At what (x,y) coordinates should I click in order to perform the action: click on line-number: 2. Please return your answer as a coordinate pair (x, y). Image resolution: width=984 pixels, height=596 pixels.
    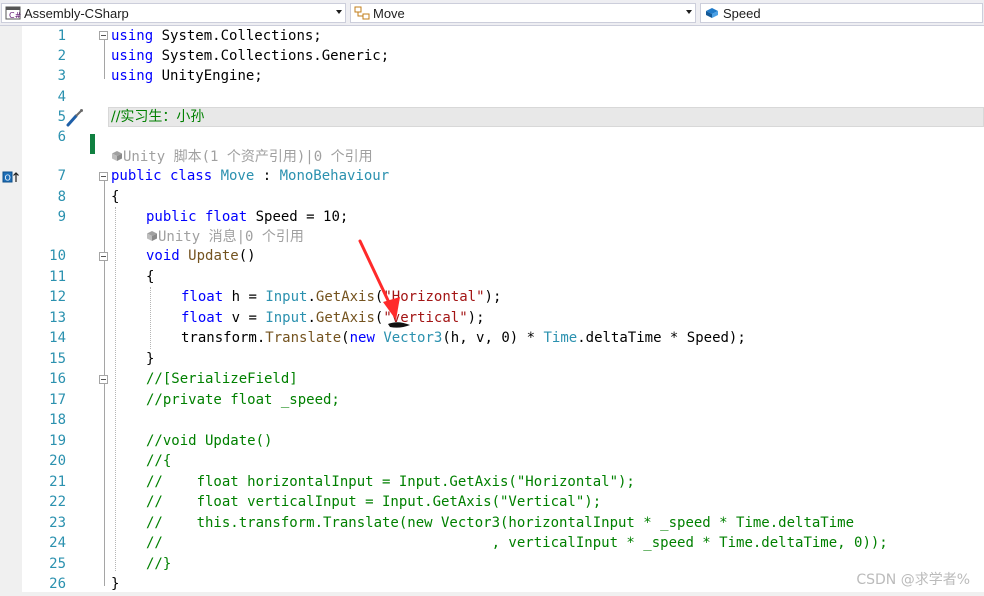
    Looking at the image, I should click on (61, 56).